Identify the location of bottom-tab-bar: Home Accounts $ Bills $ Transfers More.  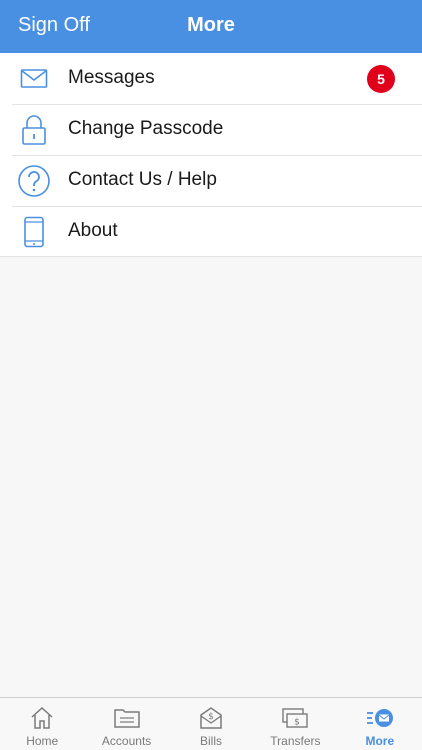
(211, 723).